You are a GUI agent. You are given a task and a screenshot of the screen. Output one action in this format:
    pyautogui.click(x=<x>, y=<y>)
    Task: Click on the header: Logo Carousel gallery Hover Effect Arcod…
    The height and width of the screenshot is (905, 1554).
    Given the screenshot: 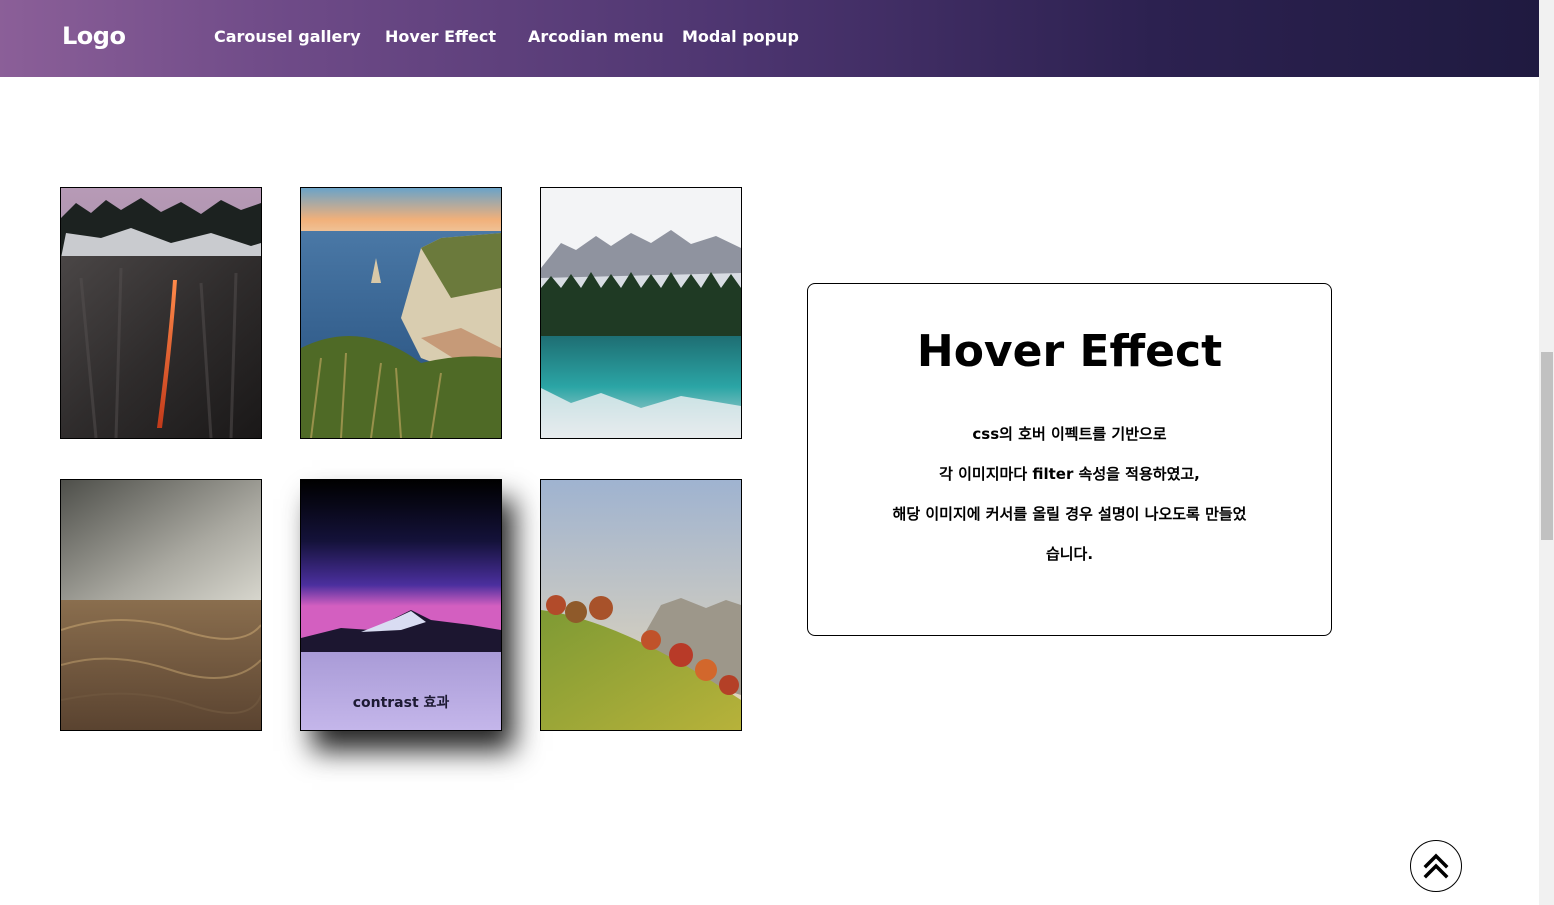 What is the action you would take?
    pyautogui.click(x=769, y=38)
    